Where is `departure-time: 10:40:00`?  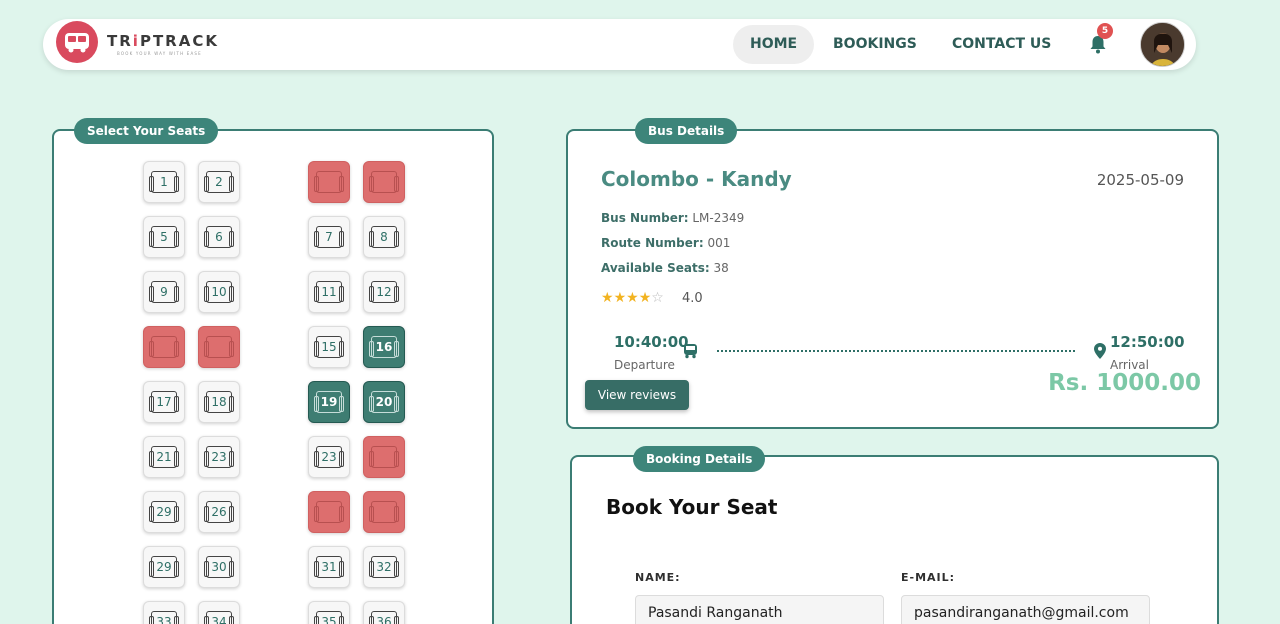
departure-time: 10:40:00 is located at coordinates (651, 342).